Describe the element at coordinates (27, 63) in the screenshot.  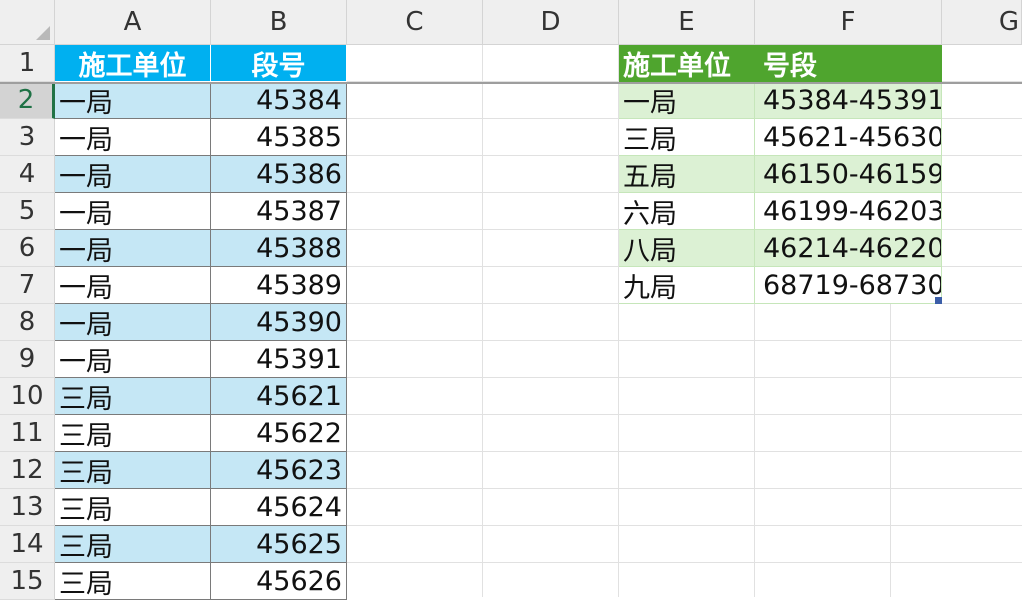
I see `row-header-1: 1` at that location.